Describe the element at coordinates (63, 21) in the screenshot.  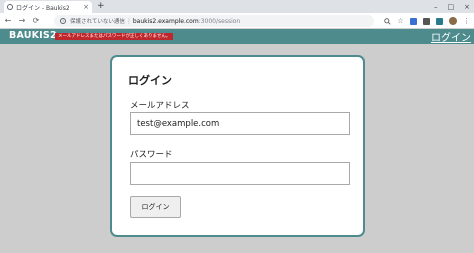
I see `info-icon: i` at that location.